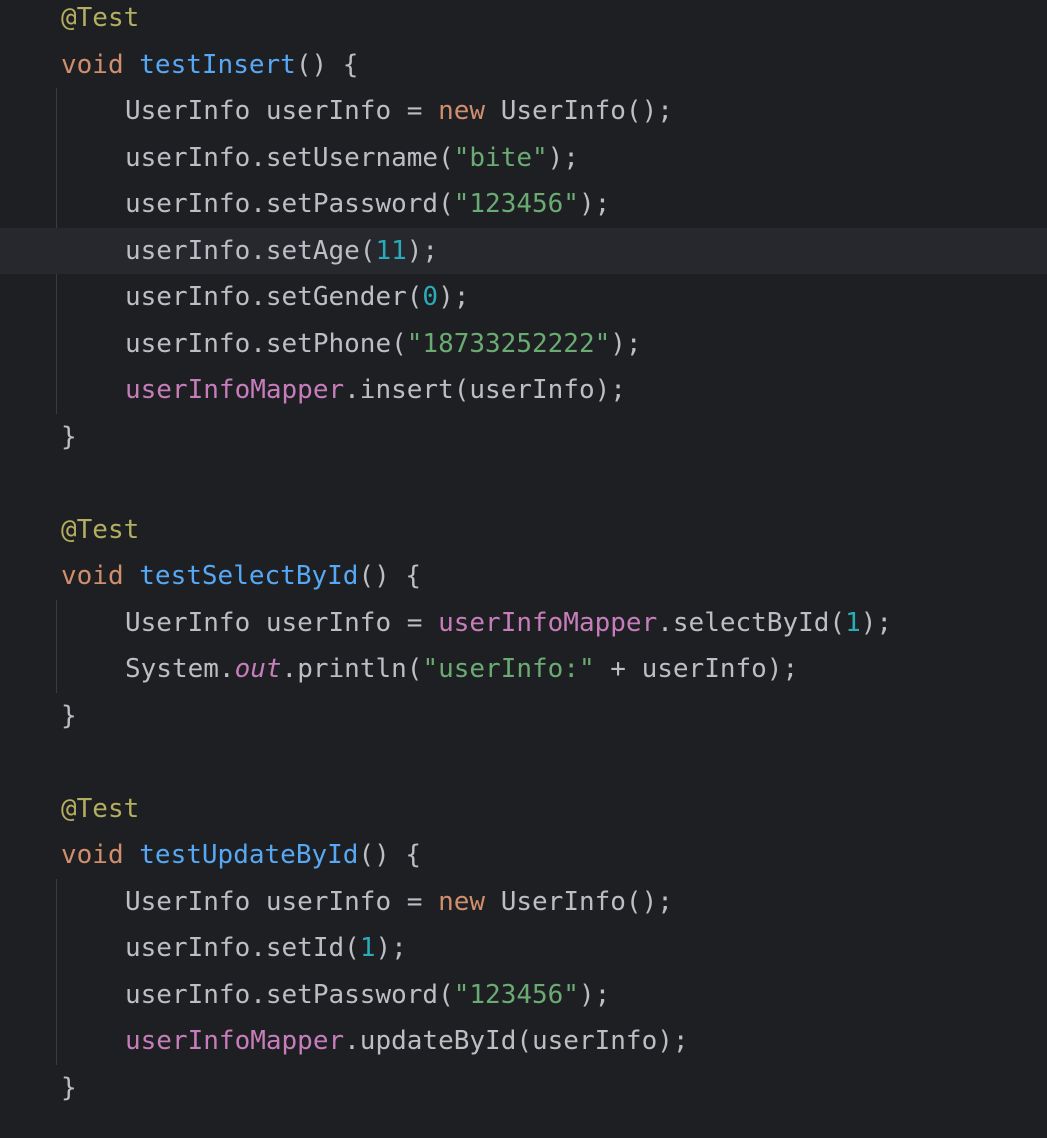  What do you see at coordinates (249, 855) in the screenshot?
I see `token-method: testUpdateById` at bounding box center [249, 855].